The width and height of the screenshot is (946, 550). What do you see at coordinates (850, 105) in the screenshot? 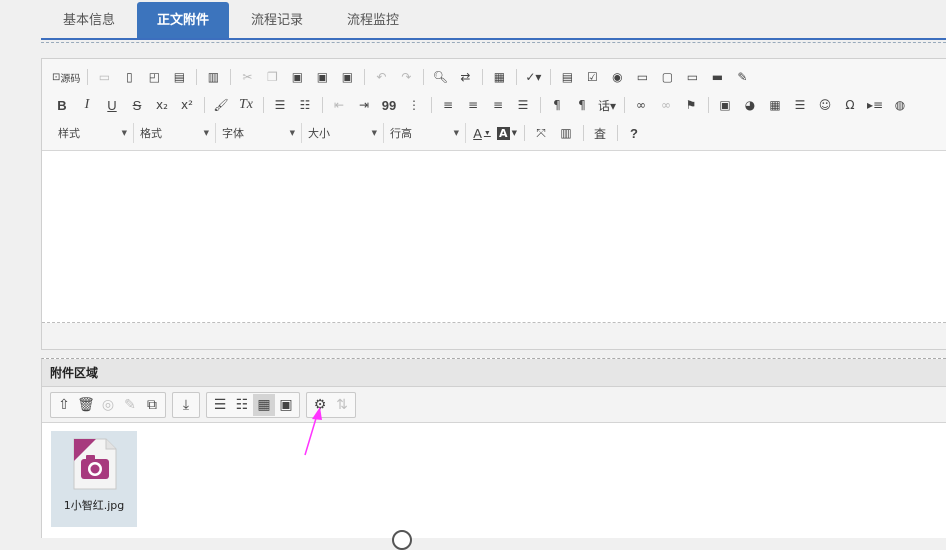
I see `special-char-button: Ω` at bounding box center [850, 105].